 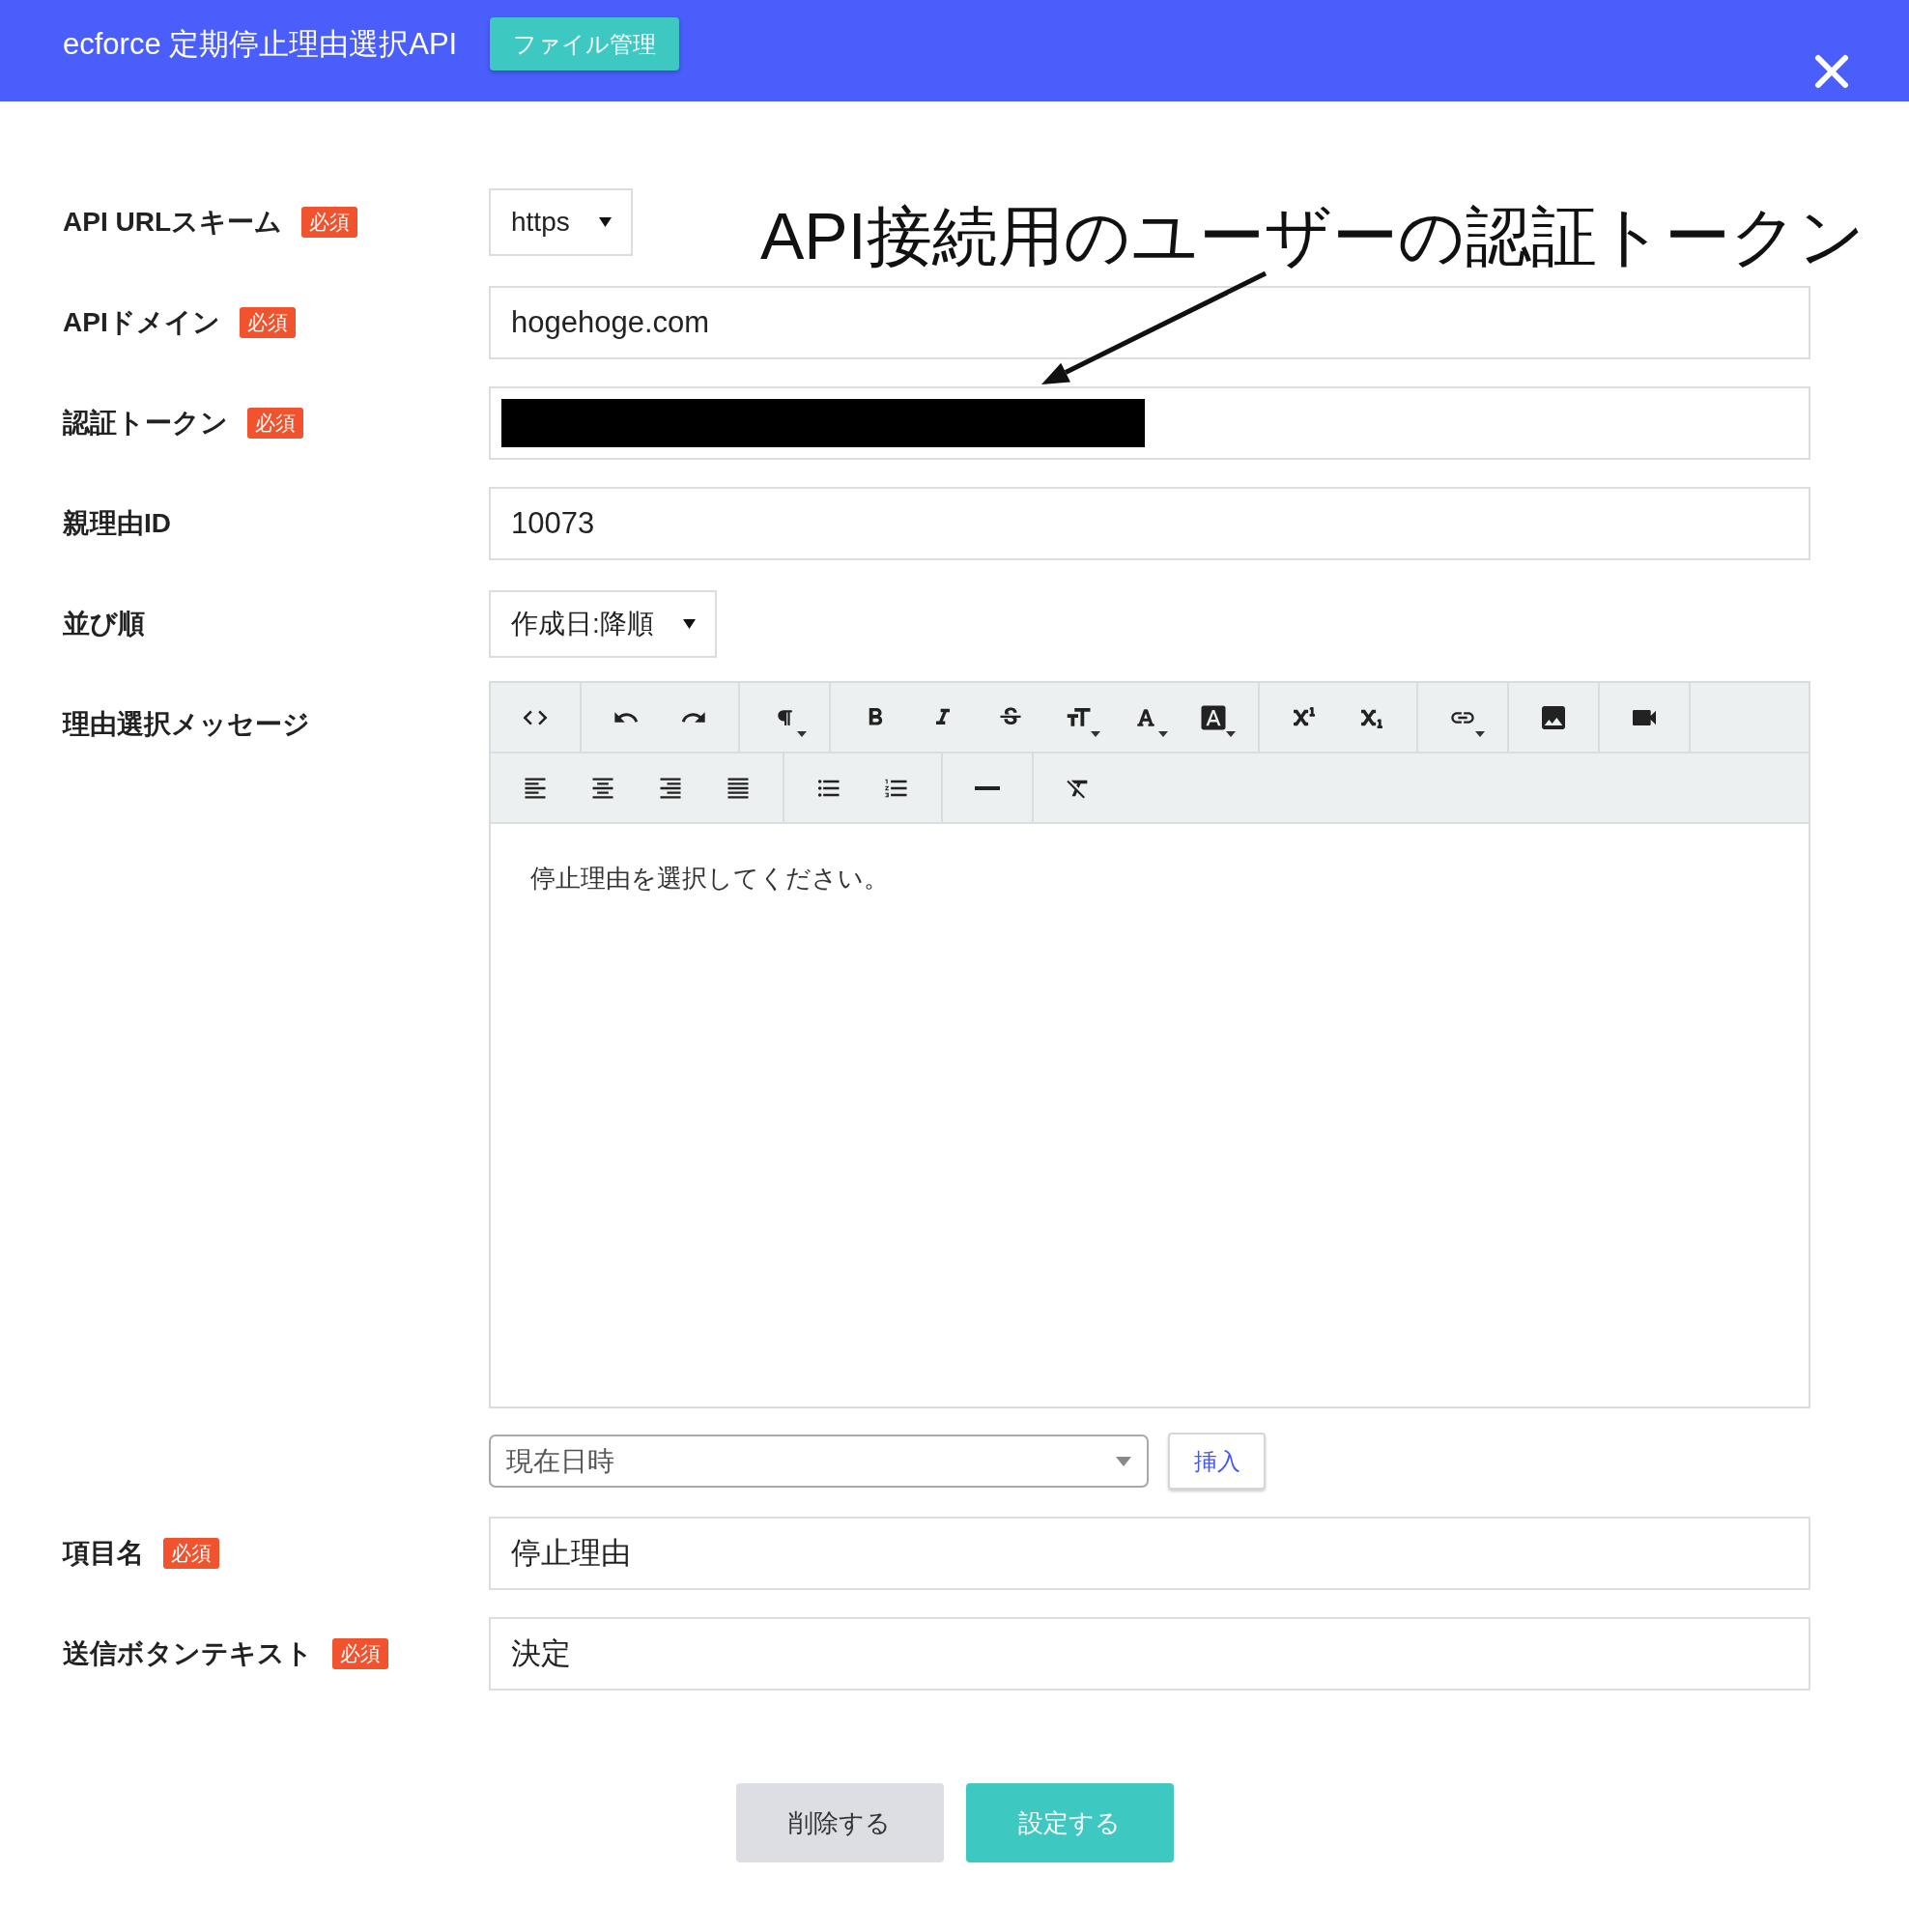 I want to click on text-field: 10073, so click(x=1149, y=523).